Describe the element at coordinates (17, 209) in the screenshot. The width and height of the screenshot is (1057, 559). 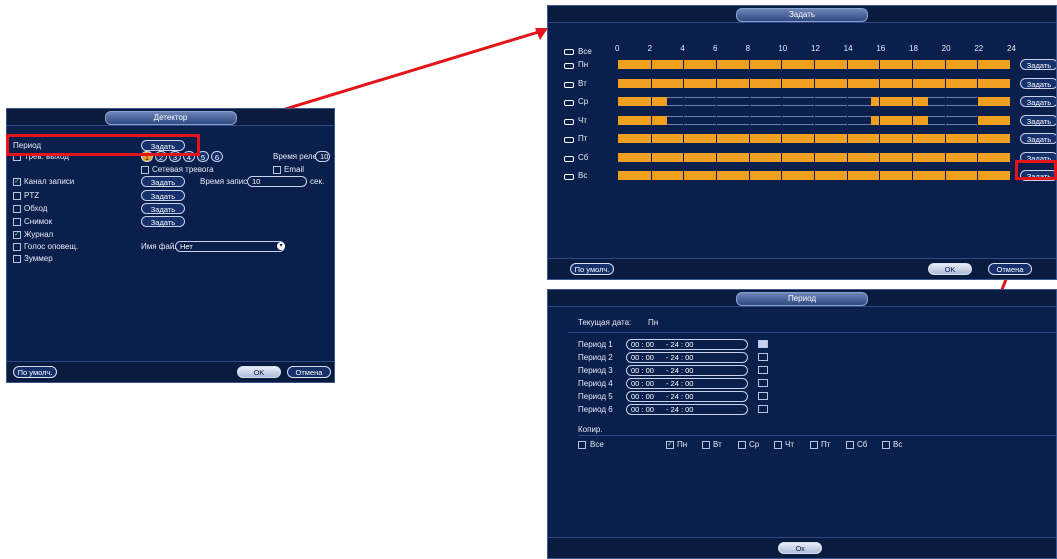
I see `tour-checkbox` at that location.